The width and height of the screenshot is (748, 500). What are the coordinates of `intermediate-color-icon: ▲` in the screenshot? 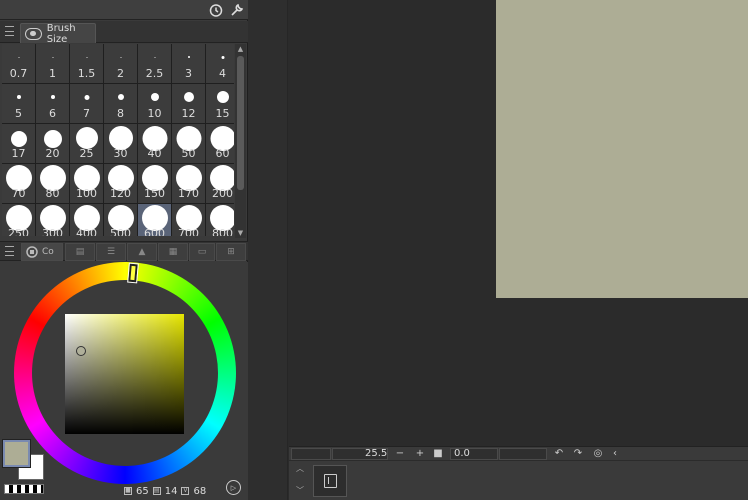 It's located at (142, 252).